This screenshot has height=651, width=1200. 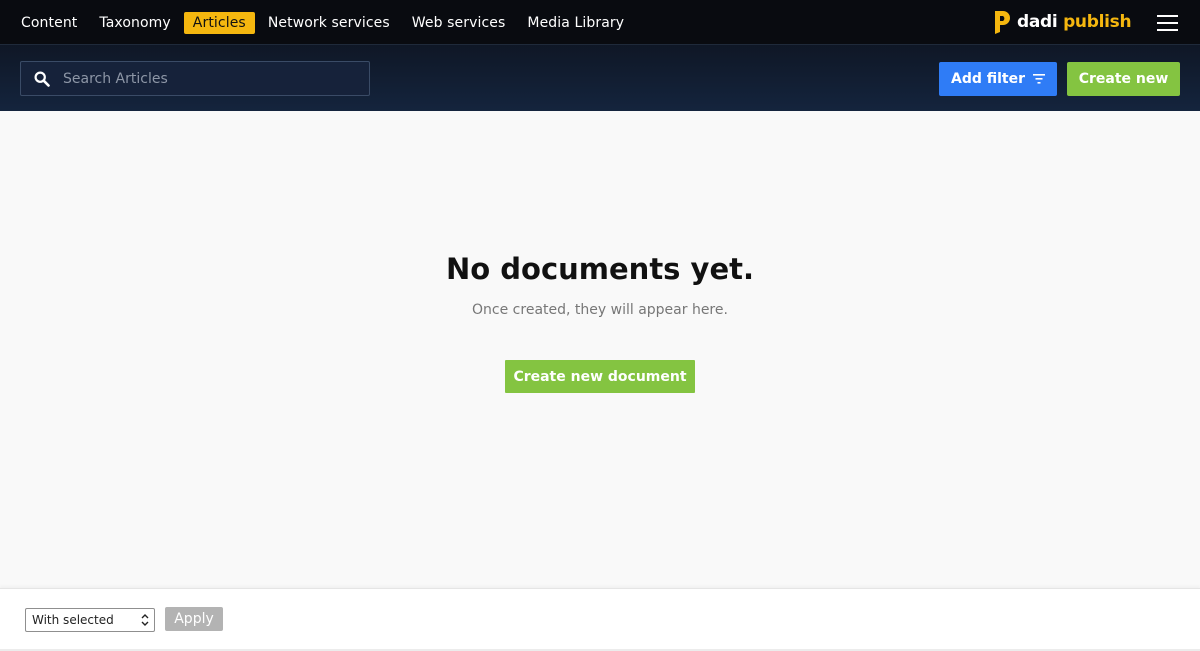 I want to click on menu-bar-middle, so click(x=1167, y=23).